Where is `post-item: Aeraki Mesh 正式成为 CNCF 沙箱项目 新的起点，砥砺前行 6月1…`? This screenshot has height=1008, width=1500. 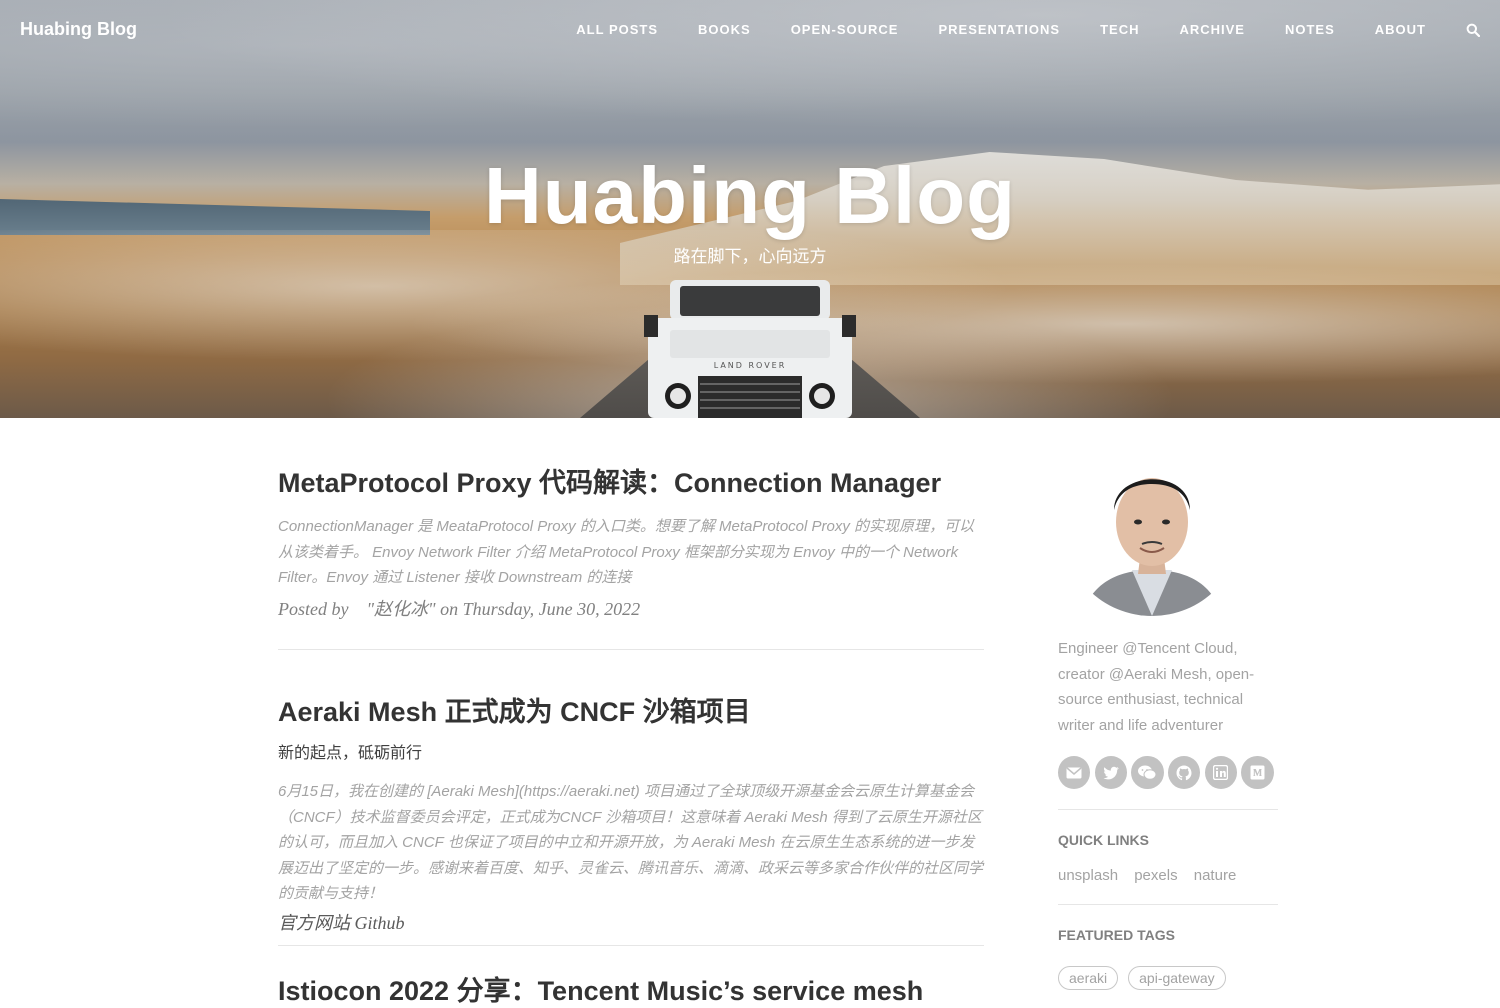
post-item: Aeraki Mesh 正式成为 CNCF 沙箱项目 新的起点，砥砺前行 6月1… is located at coordinates (631, 797).